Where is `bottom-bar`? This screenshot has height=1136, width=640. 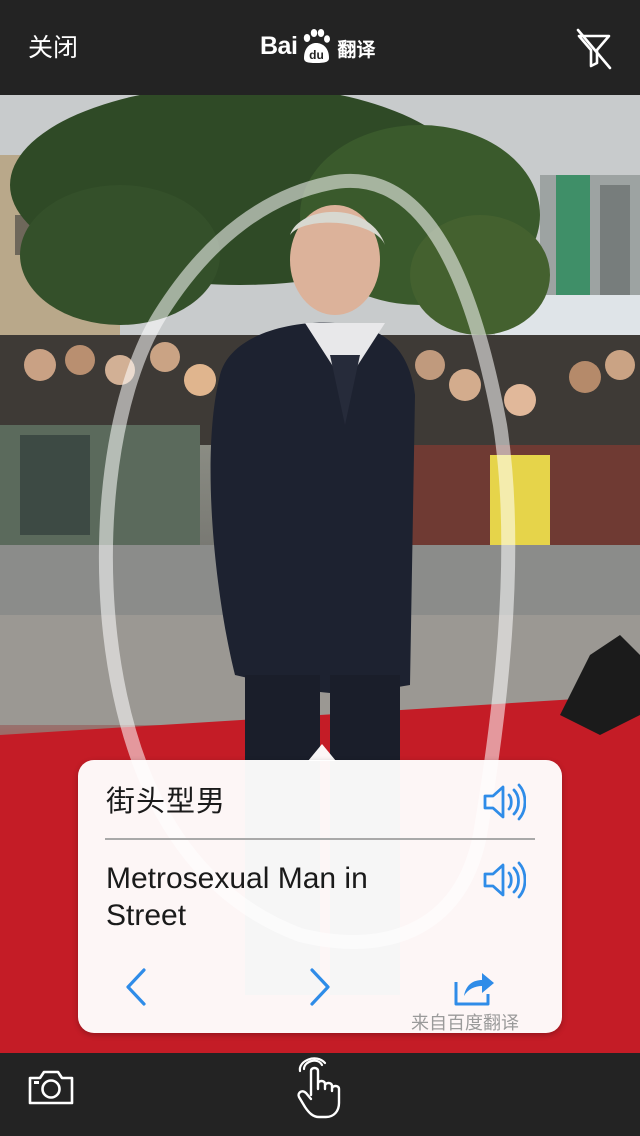 bottom-bar is located at coordinates (320, 1094).